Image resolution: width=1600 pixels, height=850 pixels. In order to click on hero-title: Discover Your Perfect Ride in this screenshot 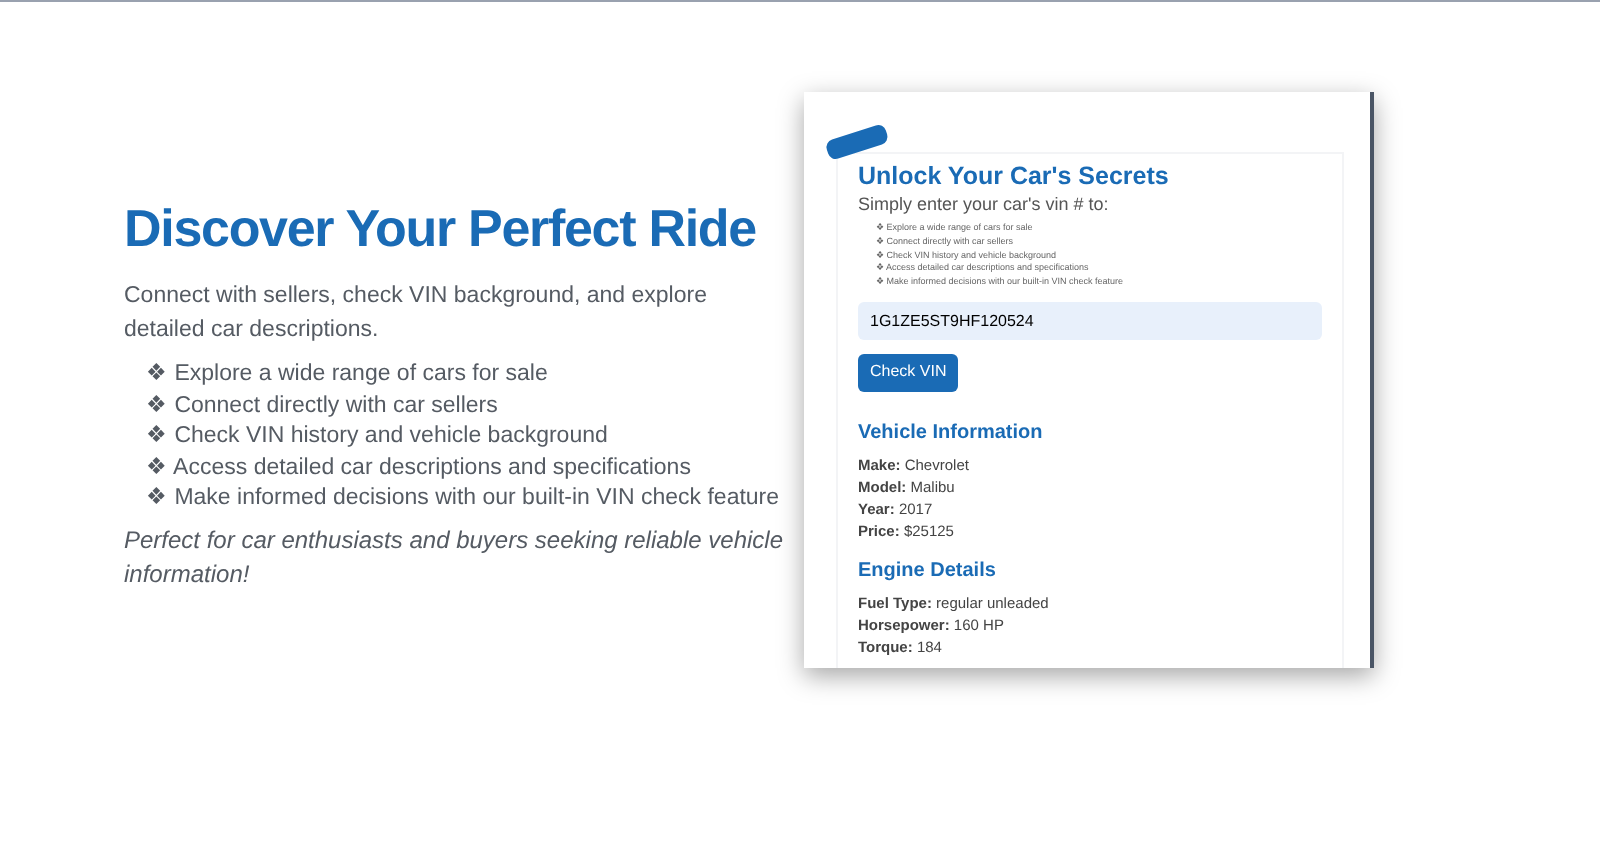, I will do `click(441, 229)`.